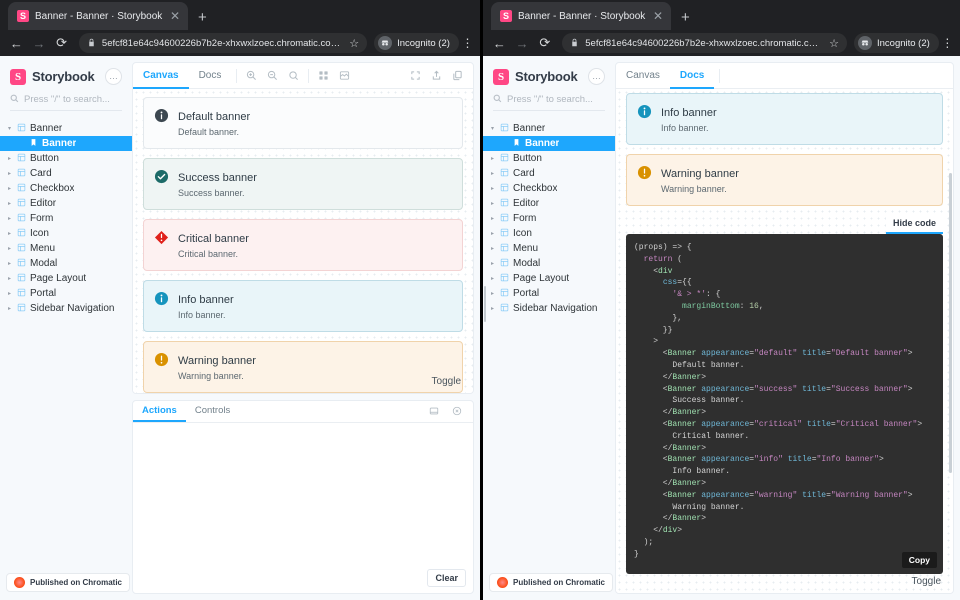  I want to click on zoom-reset-icon, so click(293, 75).